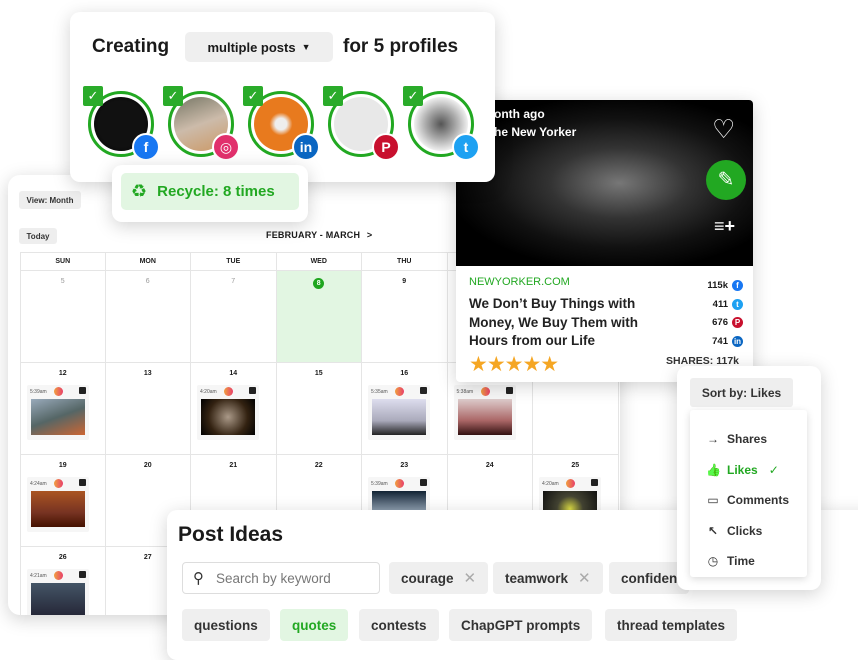  Describe the element at coordinates (148, 409) in the screenshot. I see `calendar-day-cell: 13` at that location.